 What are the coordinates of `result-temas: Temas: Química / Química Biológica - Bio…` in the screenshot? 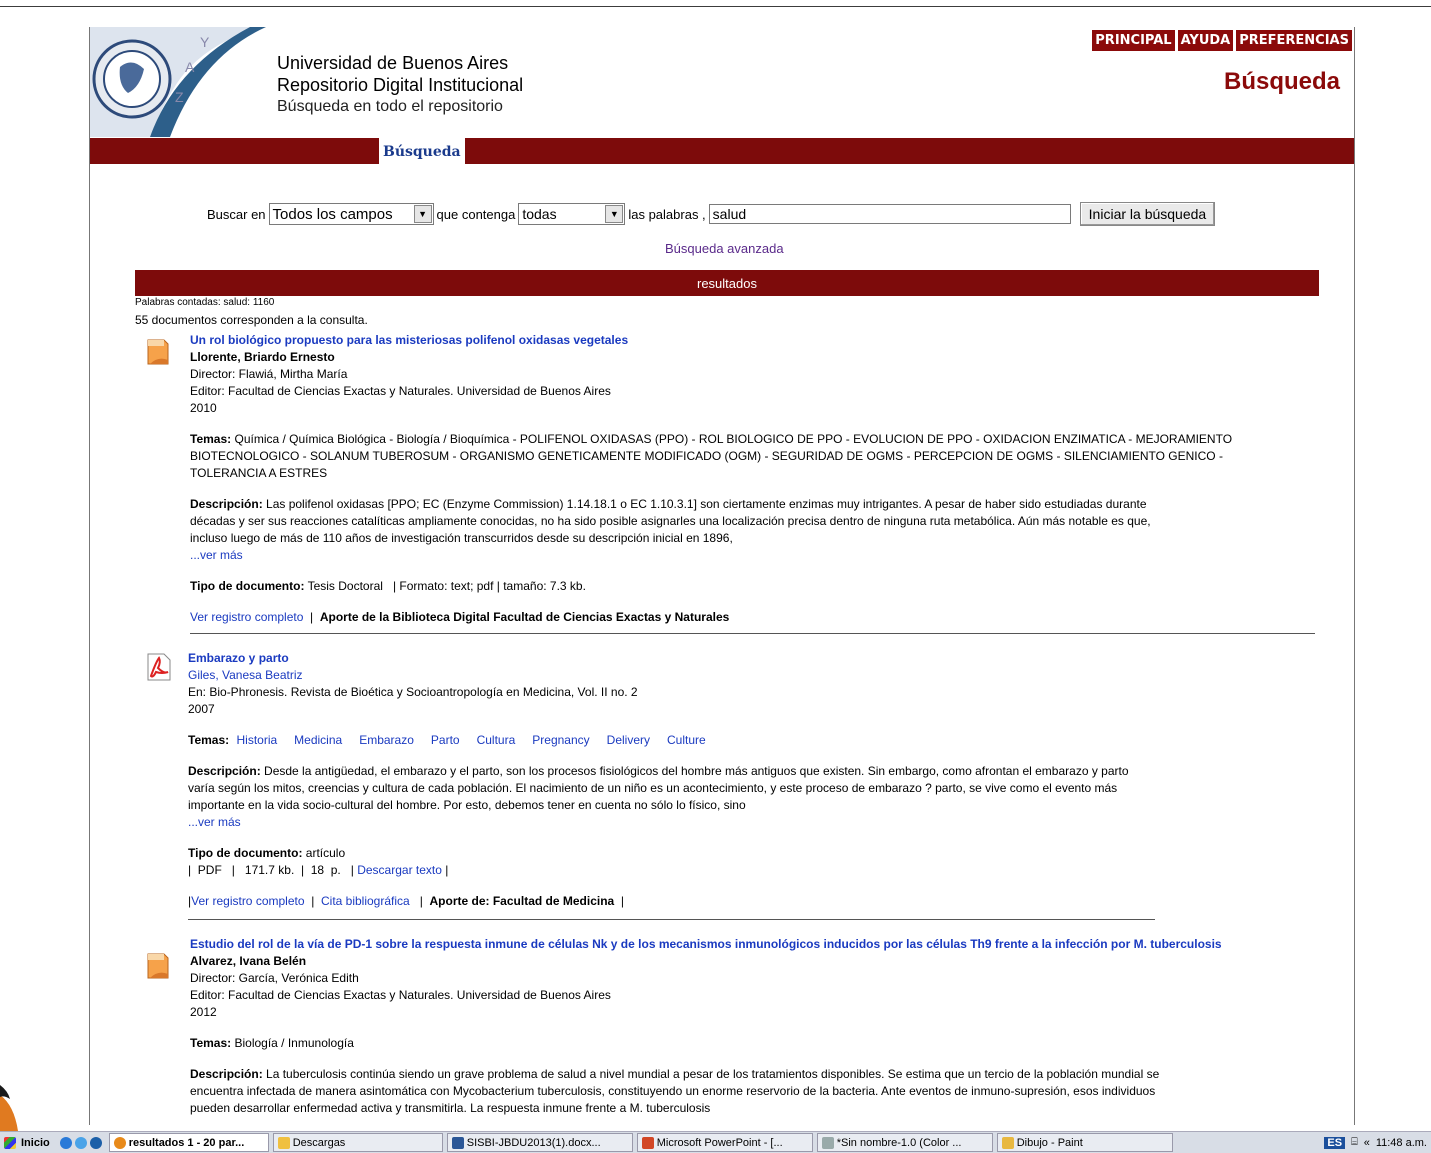 It's located at (725, 456).